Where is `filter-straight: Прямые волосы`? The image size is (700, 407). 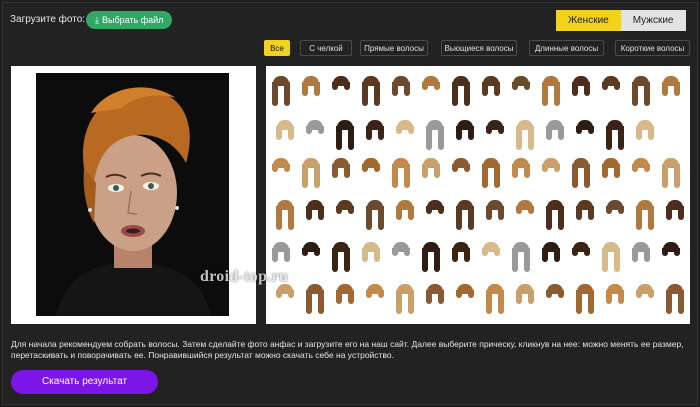
filter-straight: Прямые волосы is located at coordinates (394, 48).